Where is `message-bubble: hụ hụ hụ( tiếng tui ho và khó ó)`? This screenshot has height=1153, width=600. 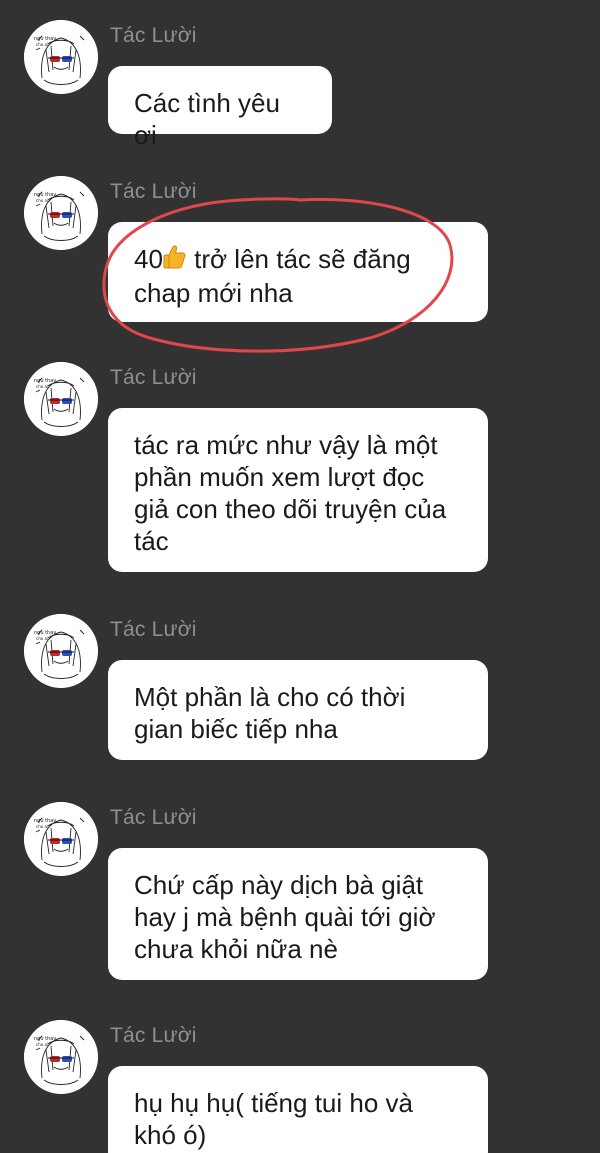
message-bubble: hụ hụ hụ( tiếng tui ho và khó ó) is located at coordinates (298, 1109).